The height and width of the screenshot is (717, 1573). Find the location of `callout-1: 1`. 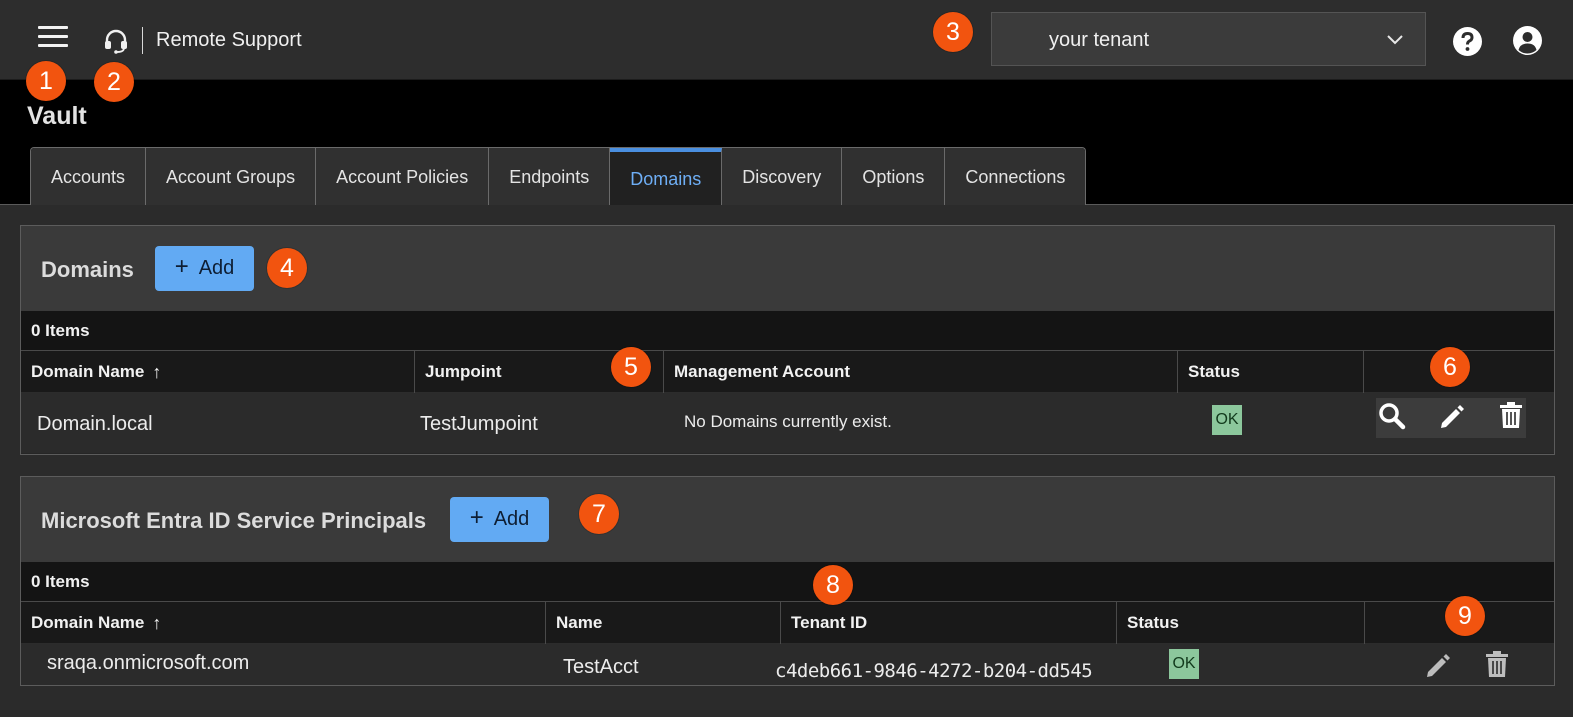

callout-1: 1 is located at coordinates (46, 81).